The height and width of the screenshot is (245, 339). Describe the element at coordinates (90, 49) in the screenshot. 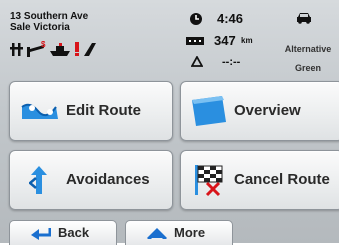

I see `unpaved-road-icon` at that location.